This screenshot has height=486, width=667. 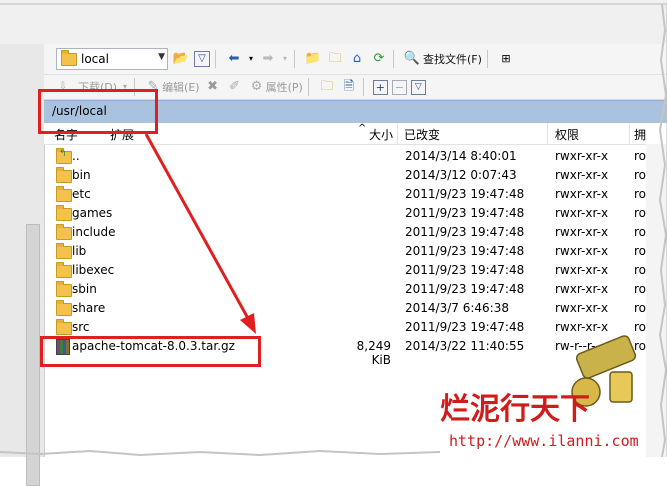 I want to click on watermark-url: http://www.ilanni.com, so click(x=544, y=441).